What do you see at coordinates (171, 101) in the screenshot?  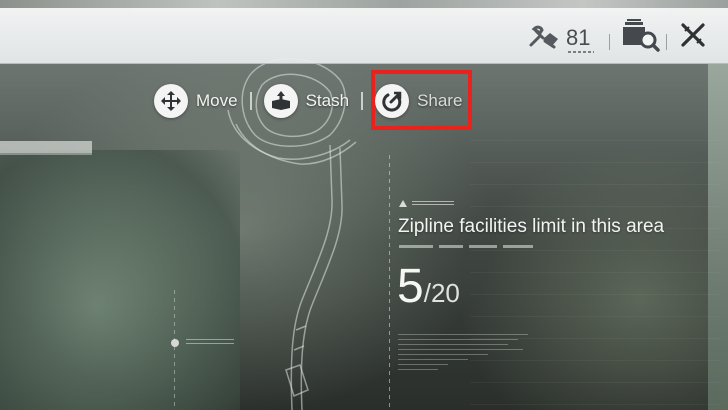 I see `move-arrows-icon` at bounding box center [171, 101].